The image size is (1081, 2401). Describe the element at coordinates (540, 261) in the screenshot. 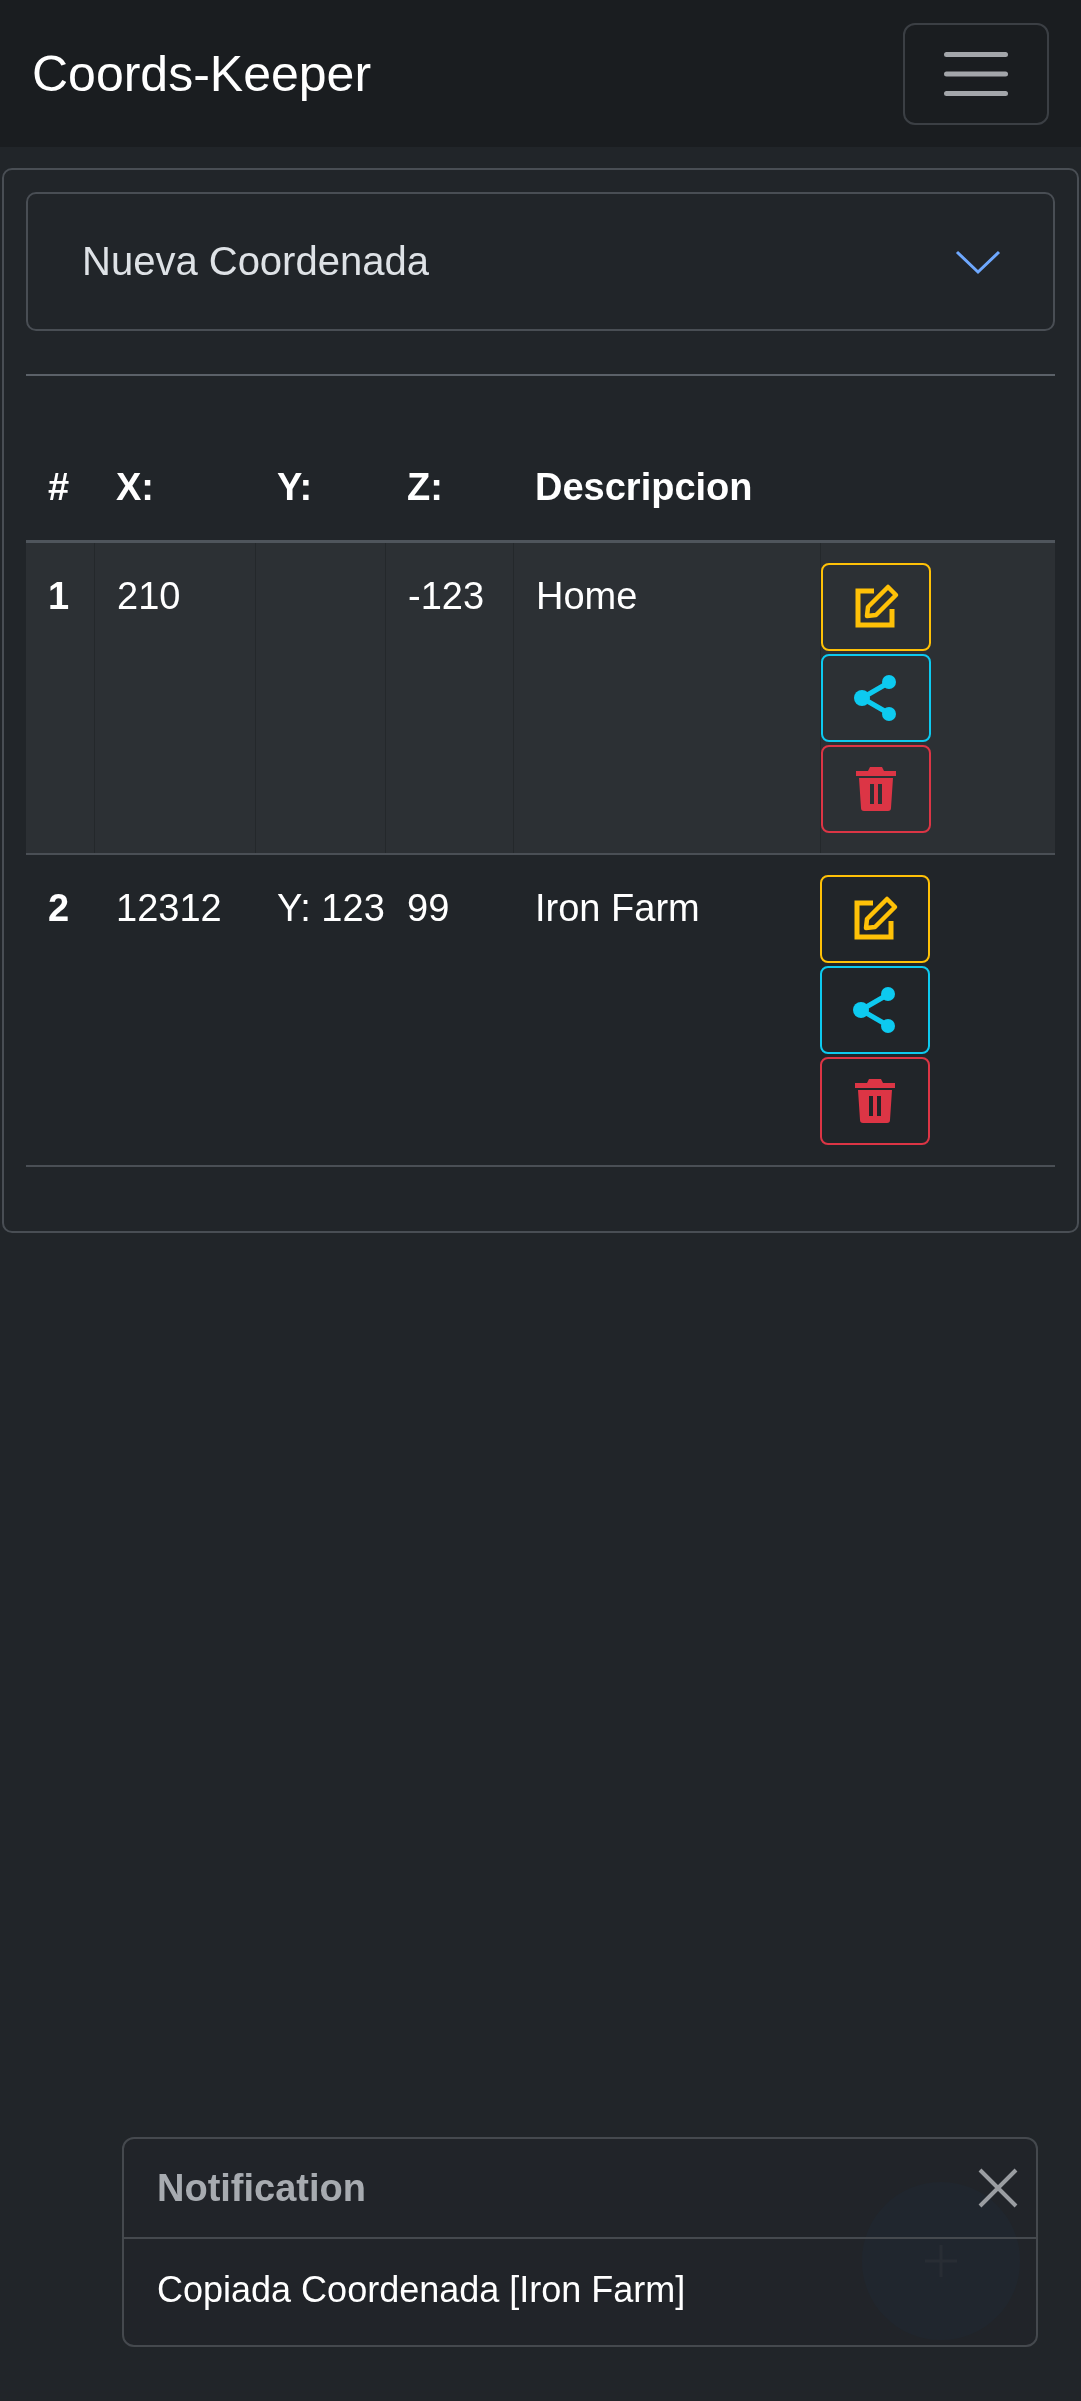

I see `accordion-button: Nueva Coordenada` at that location.